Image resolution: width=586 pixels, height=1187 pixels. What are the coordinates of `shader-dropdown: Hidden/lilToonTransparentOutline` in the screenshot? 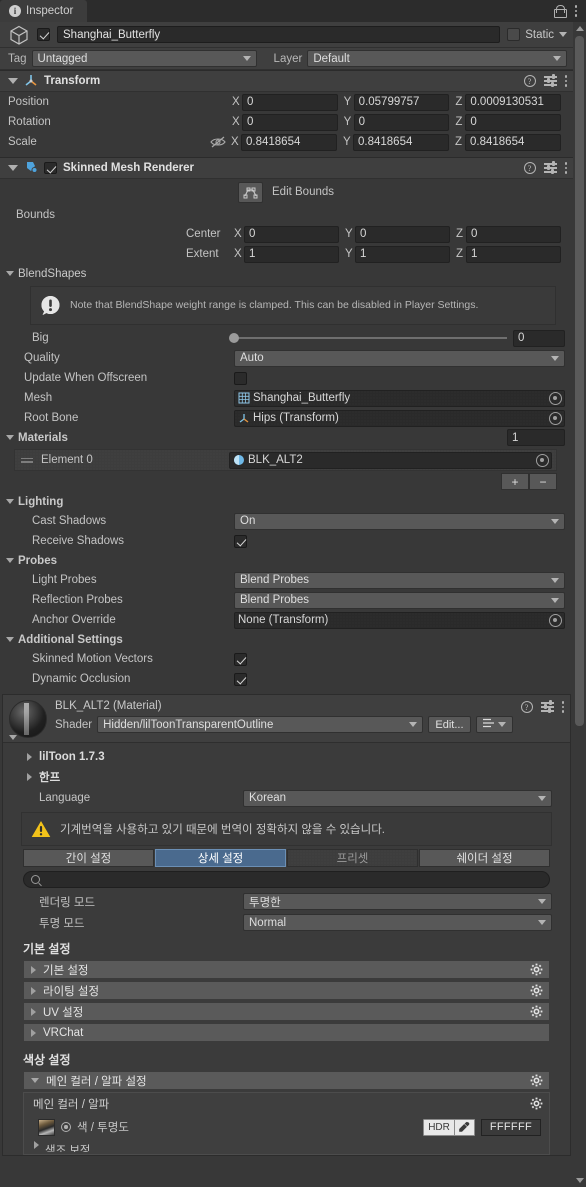 It's located at (260, 724).